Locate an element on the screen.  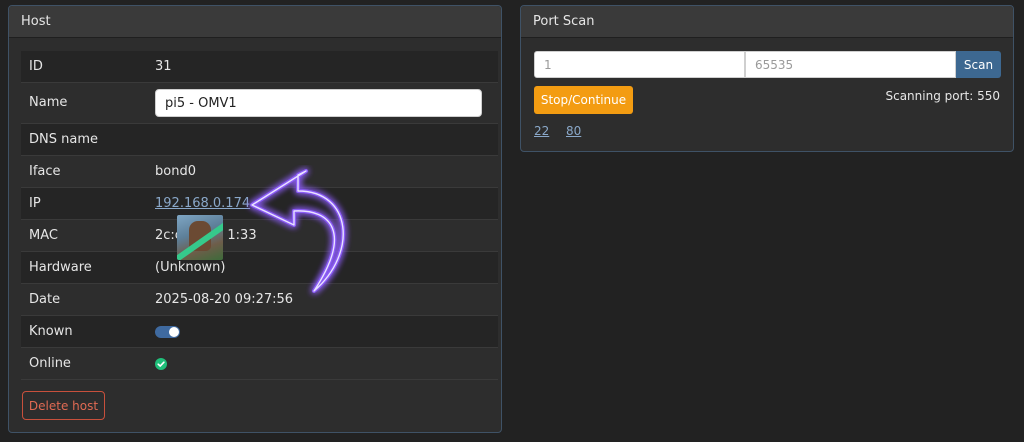
host-row-id: ID 31 is located at coordinates (259, 67).